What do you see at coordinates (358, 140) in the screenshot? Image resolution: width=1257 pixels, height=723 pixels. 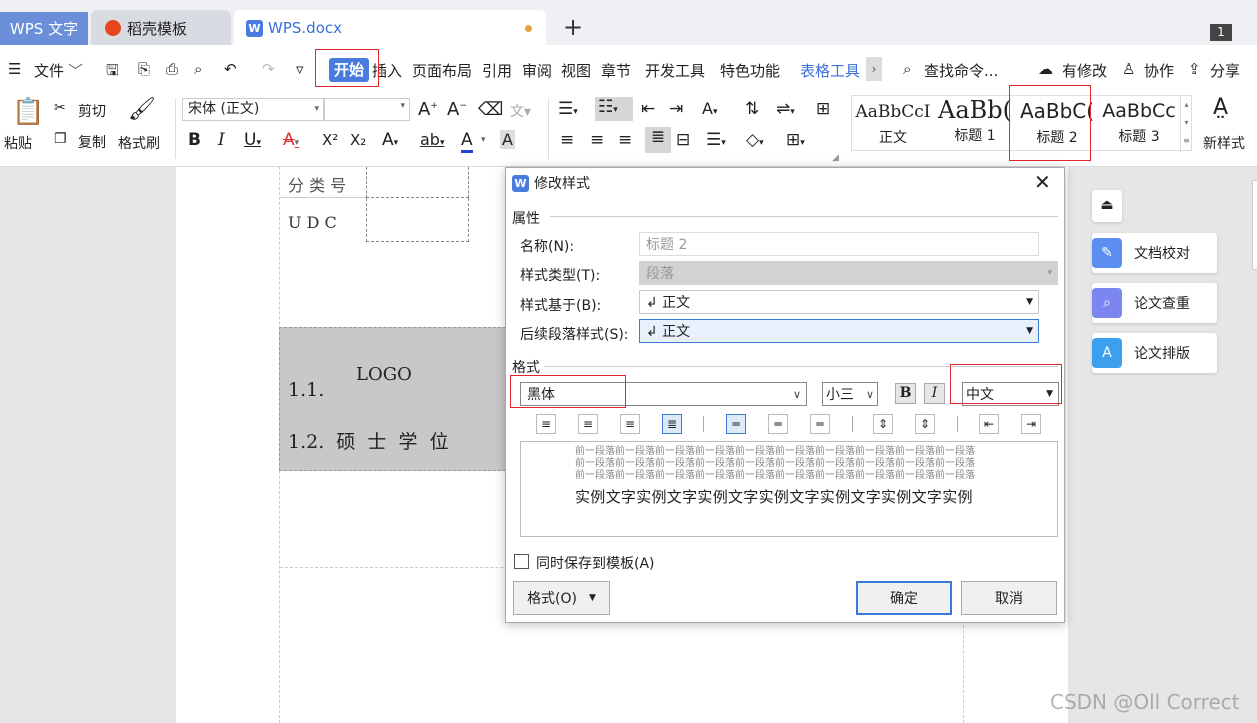 I see `subscript-icon: X₂` at bounding box center [358, 140].